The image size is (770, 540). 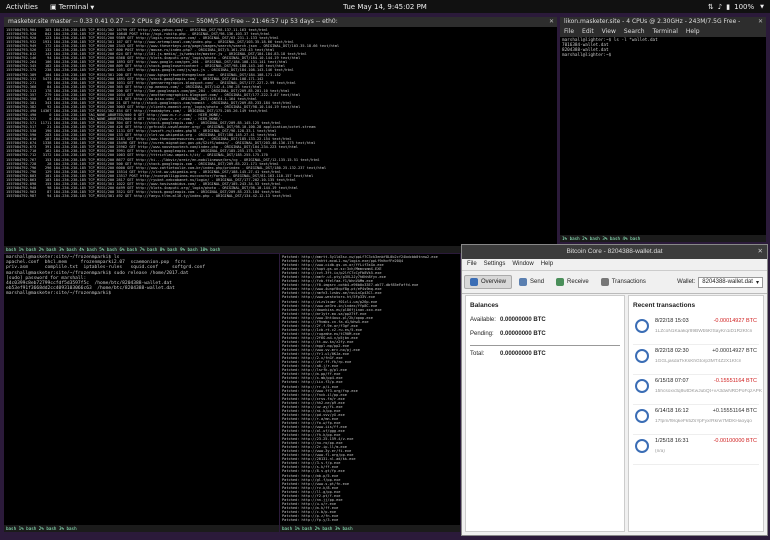 What do you see at coordinates (523, 282) in the screenshot?
I see `send-icon` at bounding box center [523, 282].